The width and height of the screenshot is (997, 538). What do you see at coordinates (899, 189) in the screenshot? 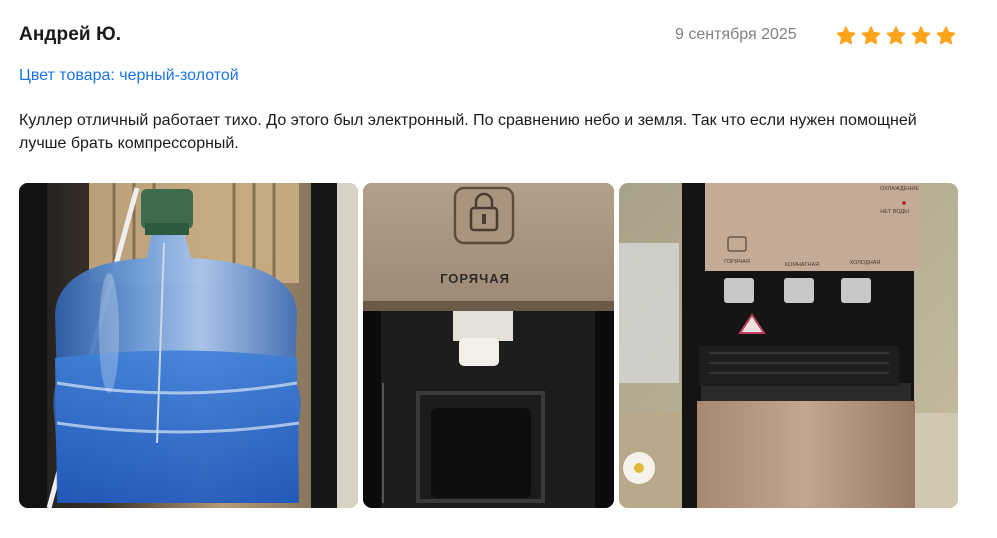
I see `cooling-indicator-label: ОХЛАЖДЕНИЕ` at bounding box center [899, 189].